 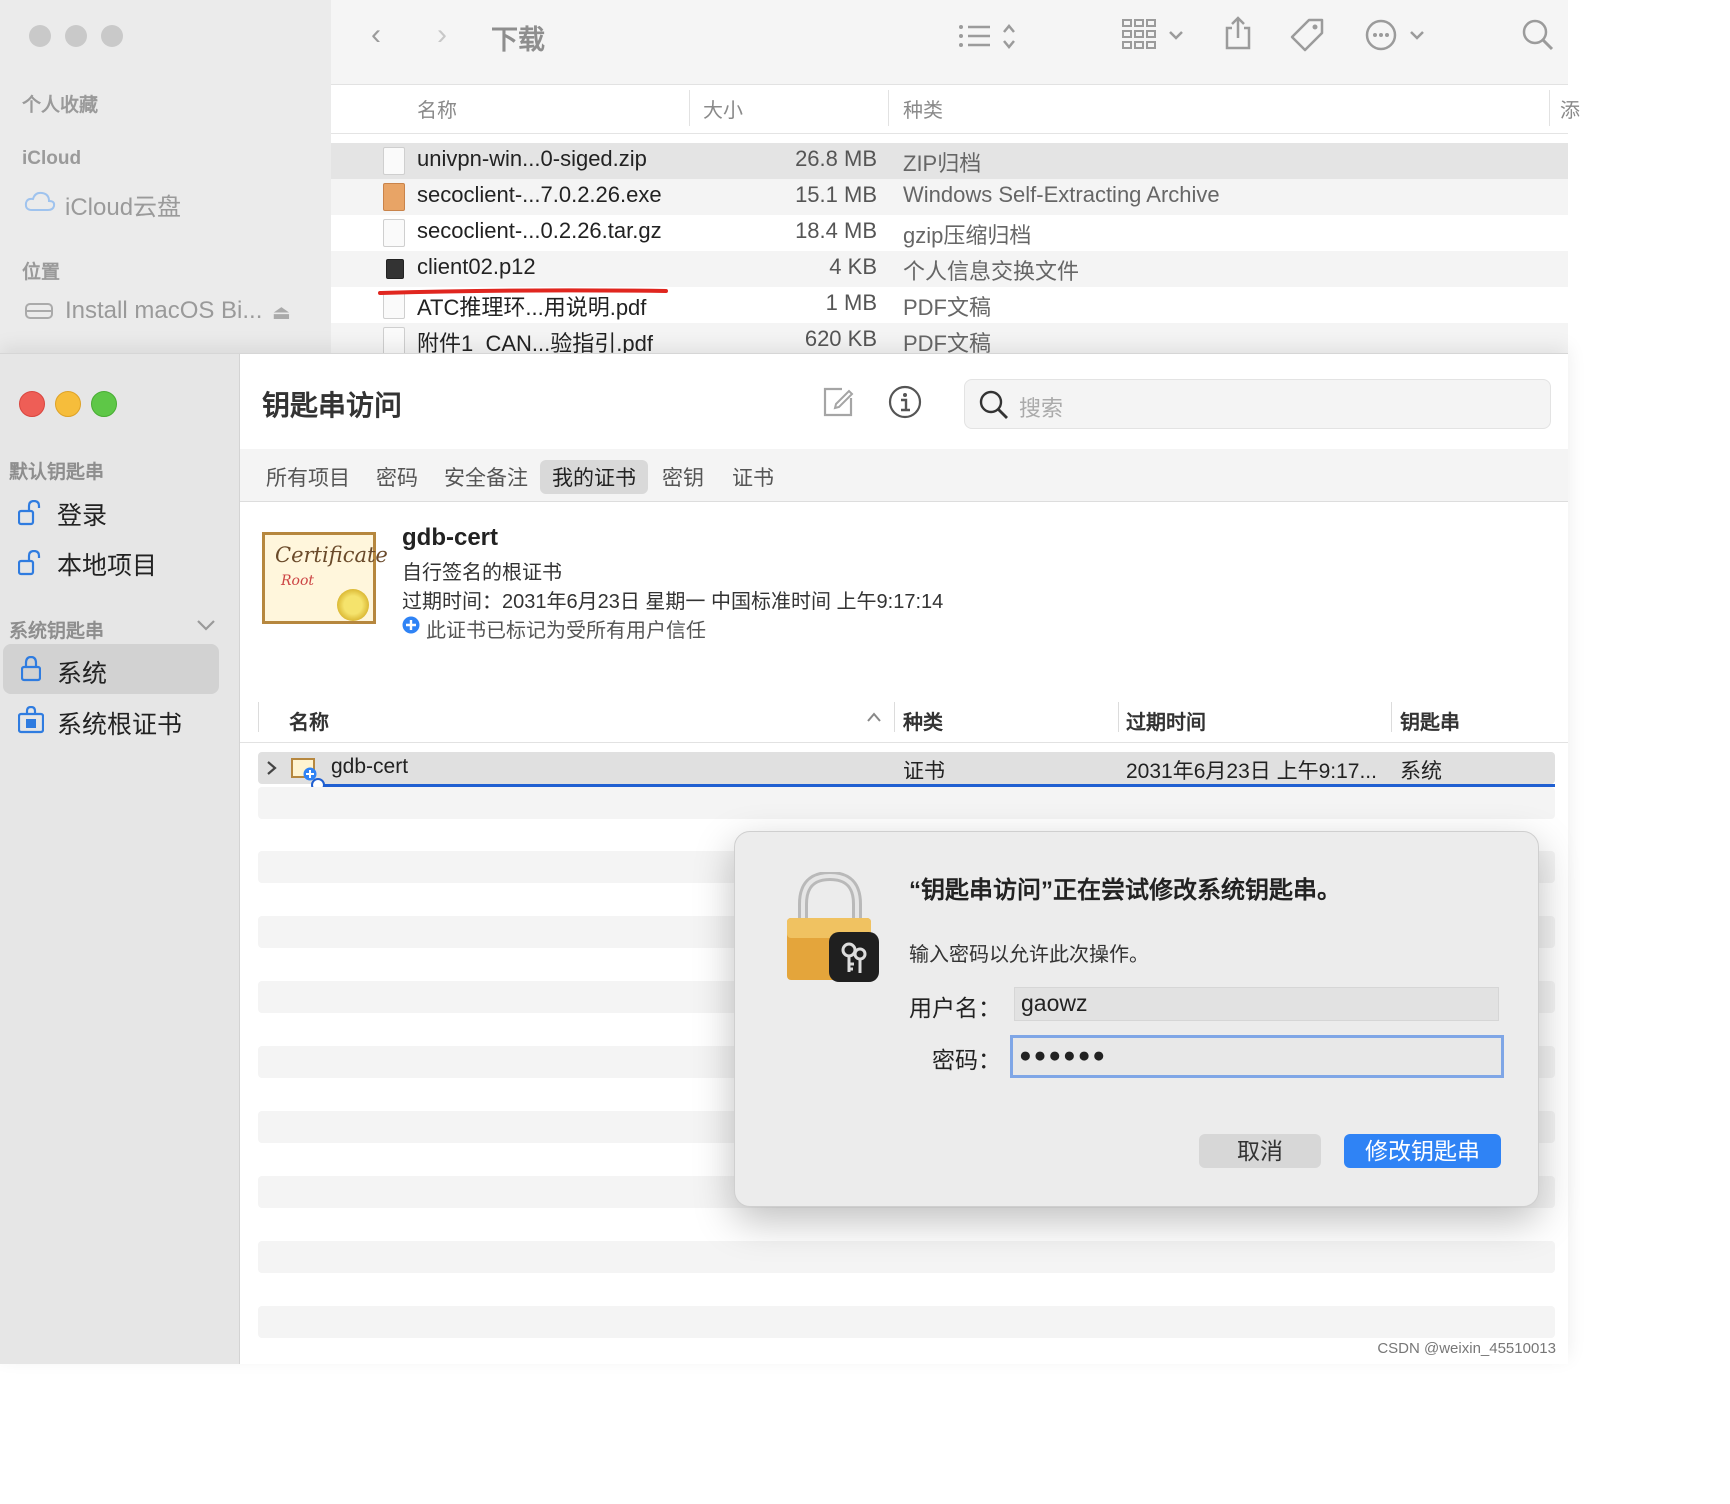 What do you see at coordinates (57, 631) in the screenshot?
I see `system-keychains-section: 系统钥匙串` at bounding box center [57, 631].